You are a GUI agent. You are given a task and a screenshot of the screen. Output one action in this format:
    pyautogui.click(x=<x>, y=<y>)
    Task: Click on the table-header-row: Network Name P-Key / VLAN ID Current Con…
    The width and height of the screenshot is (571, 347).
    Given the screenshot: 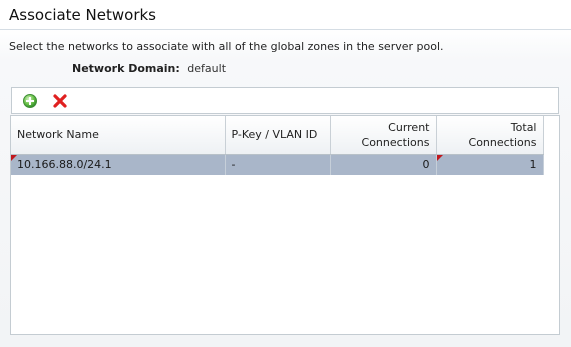 What is the action you would take?
    pyautogui.click(x=277, y=135)
    